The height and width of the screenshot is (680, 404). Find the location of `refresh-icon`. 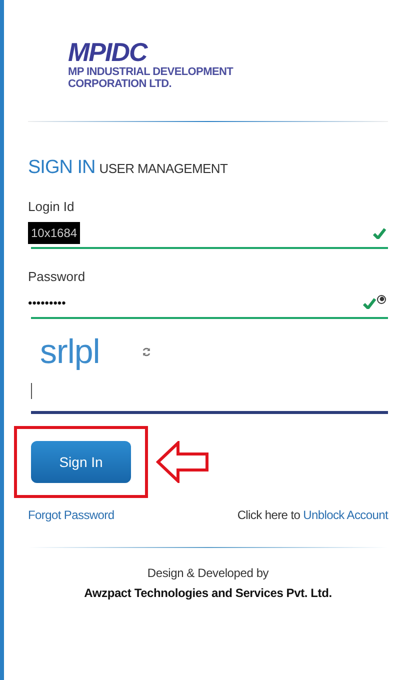

refresh-icon is located at coordinates (146, 352).